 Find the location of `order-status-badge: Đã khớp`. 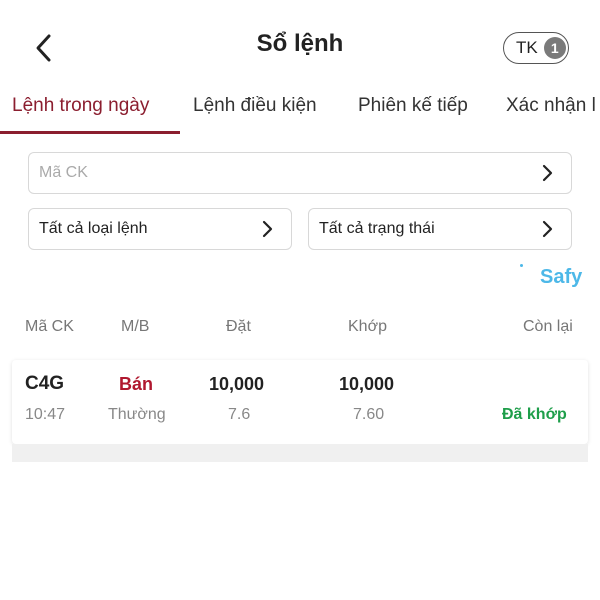

order-status-badge: Đã khớp is located at coordinates (534, 414).